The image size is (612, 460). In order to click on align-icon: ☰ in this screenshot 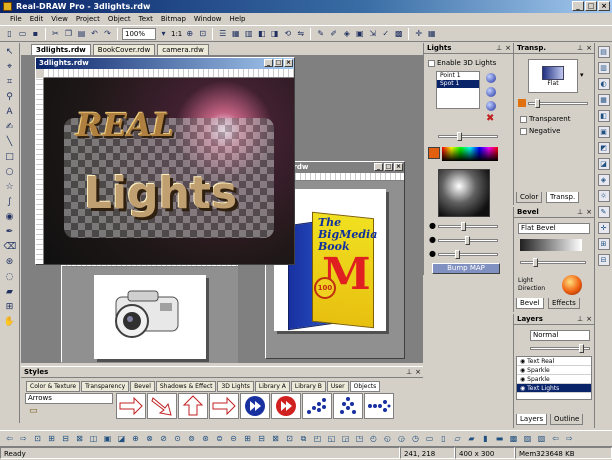, I will do `click(222, 33)`.